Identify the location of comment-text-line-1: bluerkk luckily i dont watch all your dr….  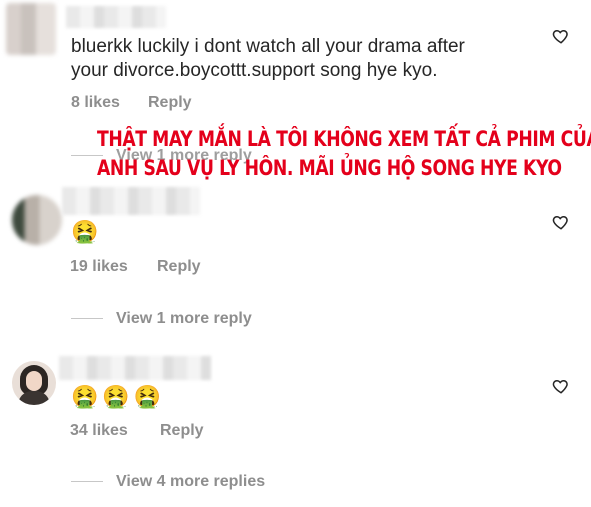
(268, 46).